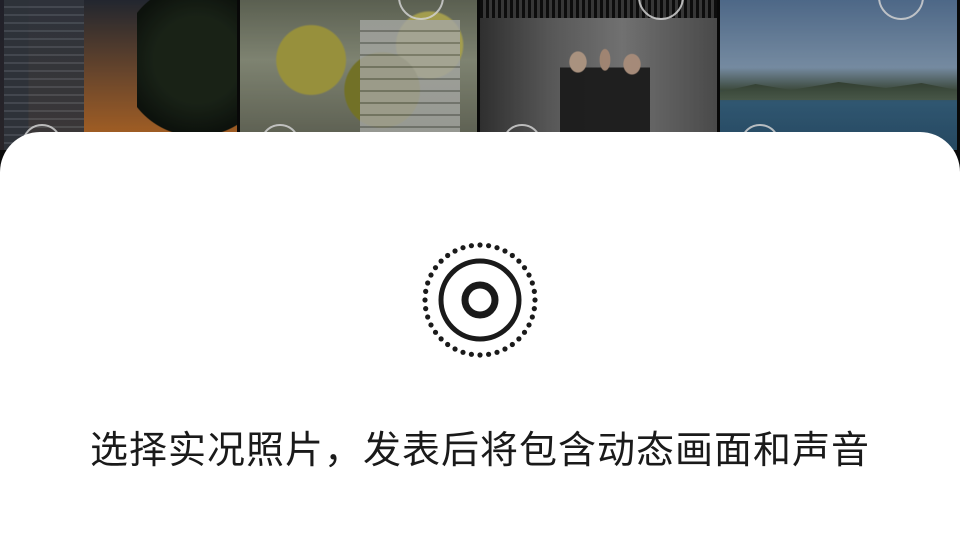 The height and width of the screenshot is (540, 960). Describe the element at coordinates (479, 450) in the screenshot. I see `live-photo-message: 选择实况照片，发表后将包含动态画面和声音` at that location.